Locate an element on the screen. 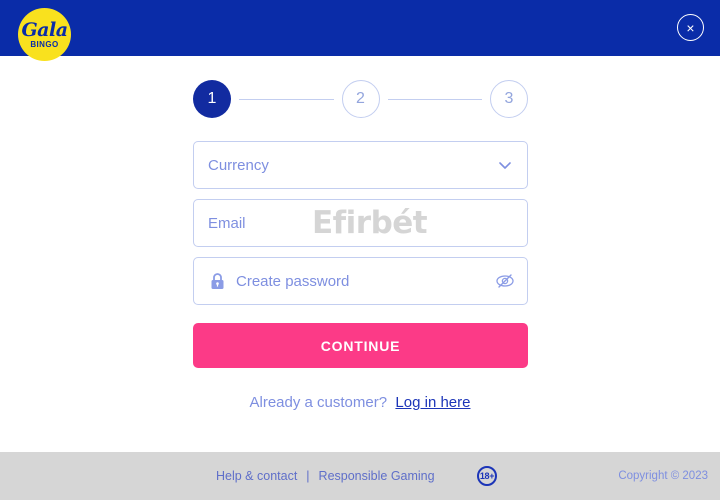  efirbet-watermark: Efirbét is located at coordinates (370, 223).